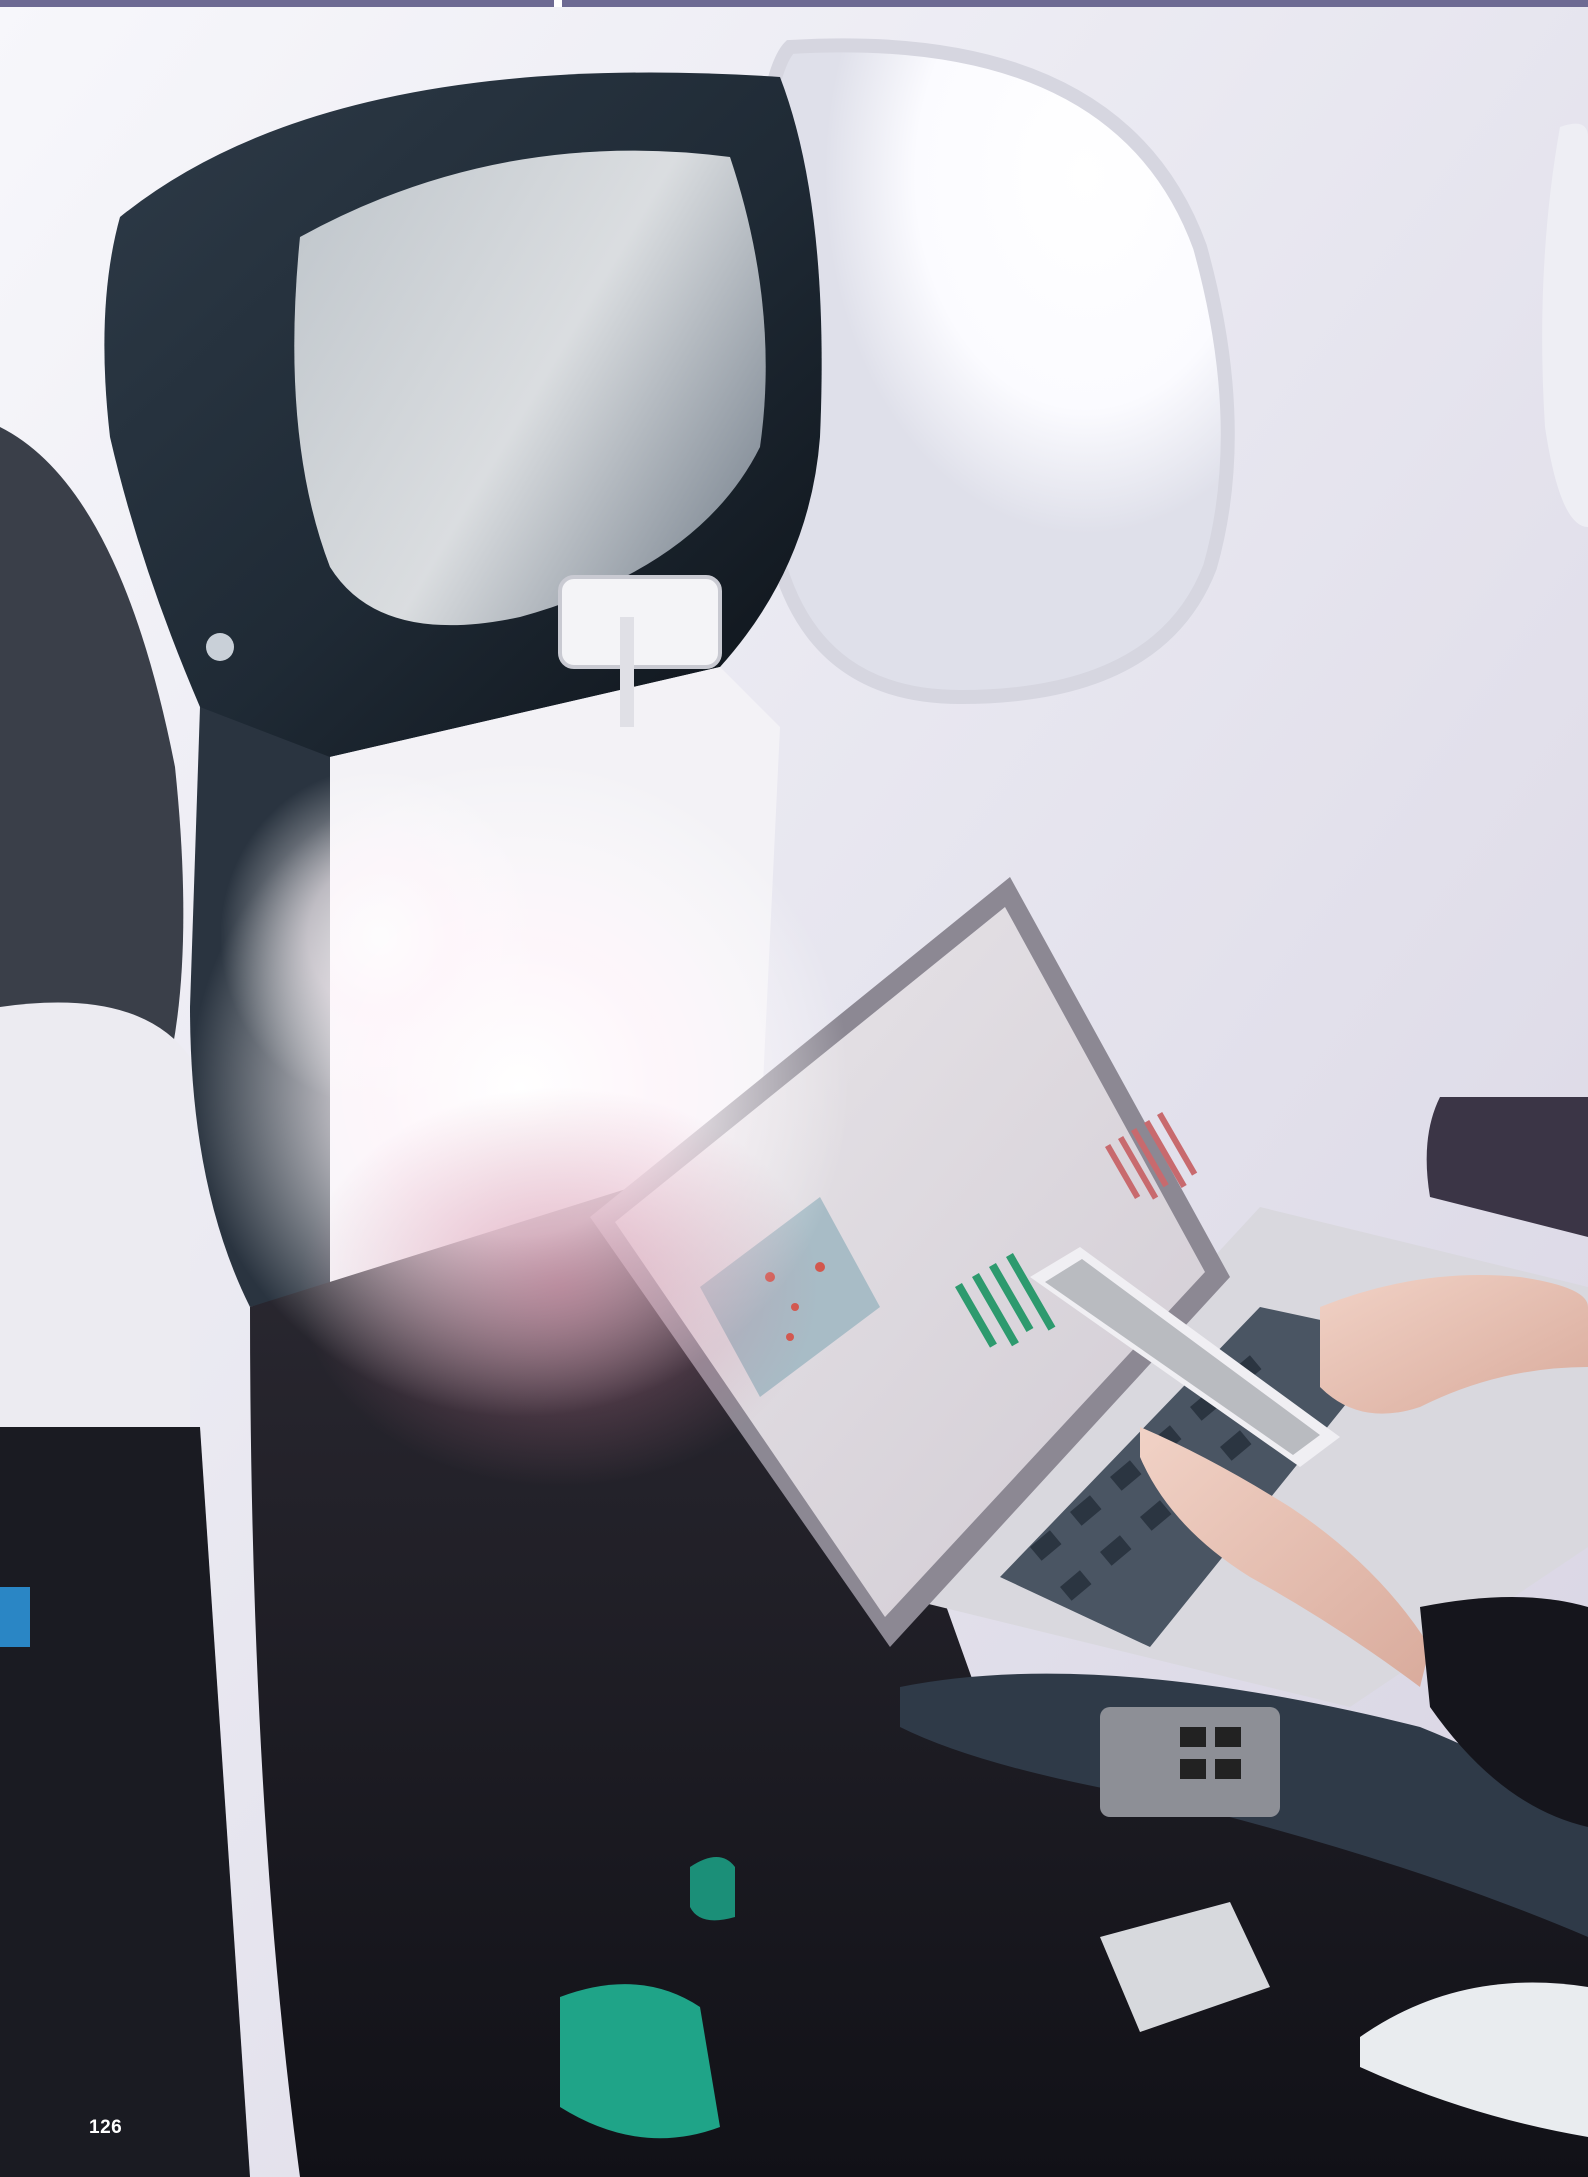 The height and width of the screenshot is (2177, 1588). Describe the element at coordinates (106, 2127) in the screenshot. I see `page-number: 126` at that location.